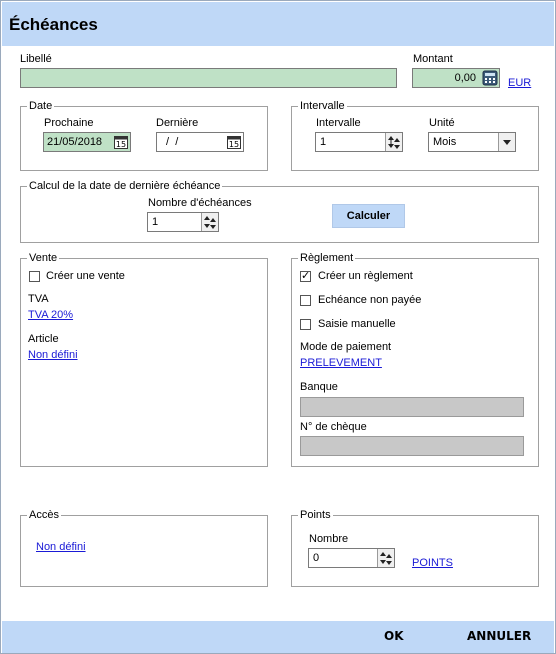 This screenshot has width=556, height=654. What do you see at coordinates (208, 78) in the screenshot?
I see `libelle-input` at bounding box center [208, 78].